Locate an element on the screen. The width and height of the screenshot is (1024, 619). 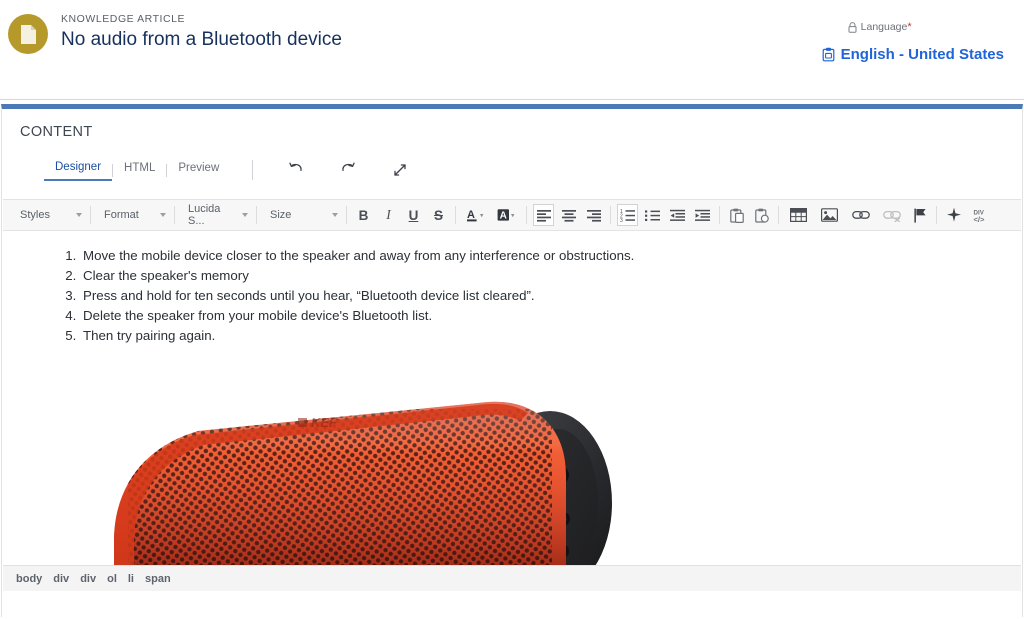
anchor-button is located at coordinates (919, 215).